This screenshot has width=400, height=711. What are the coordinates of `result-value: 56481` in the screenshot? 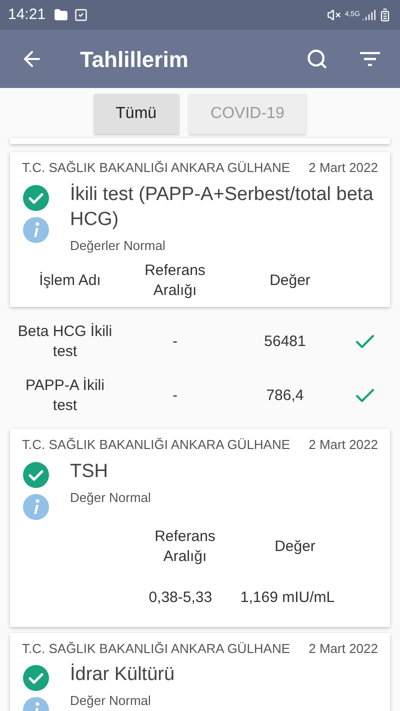 It's located at (285, 342).